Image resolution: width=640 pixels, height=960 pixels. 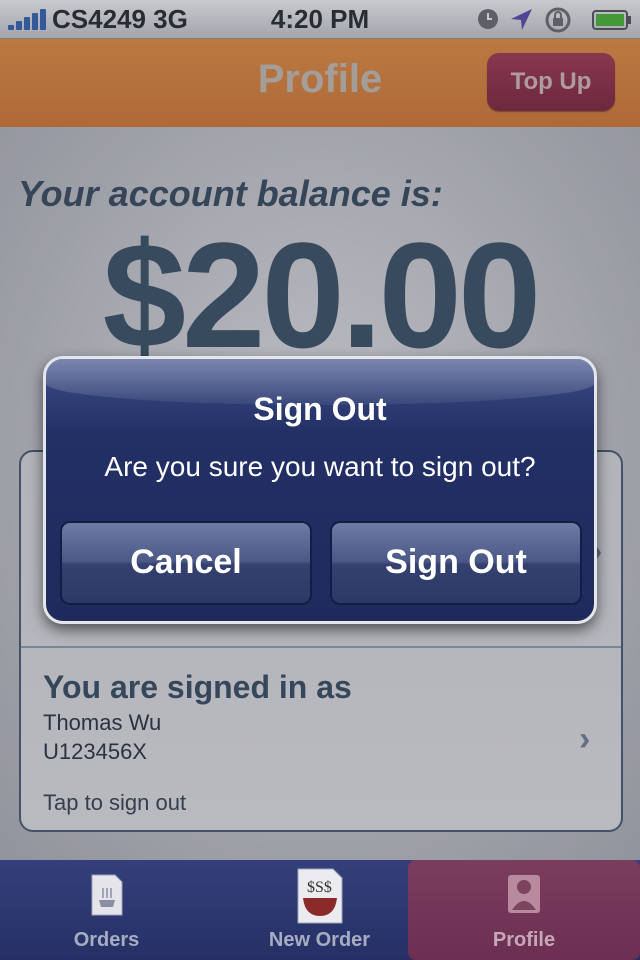 What do you see at coordinates (186, 563) in the screenshot?
I see `cancel-button: Cancel` at bounding box center [186, 563].